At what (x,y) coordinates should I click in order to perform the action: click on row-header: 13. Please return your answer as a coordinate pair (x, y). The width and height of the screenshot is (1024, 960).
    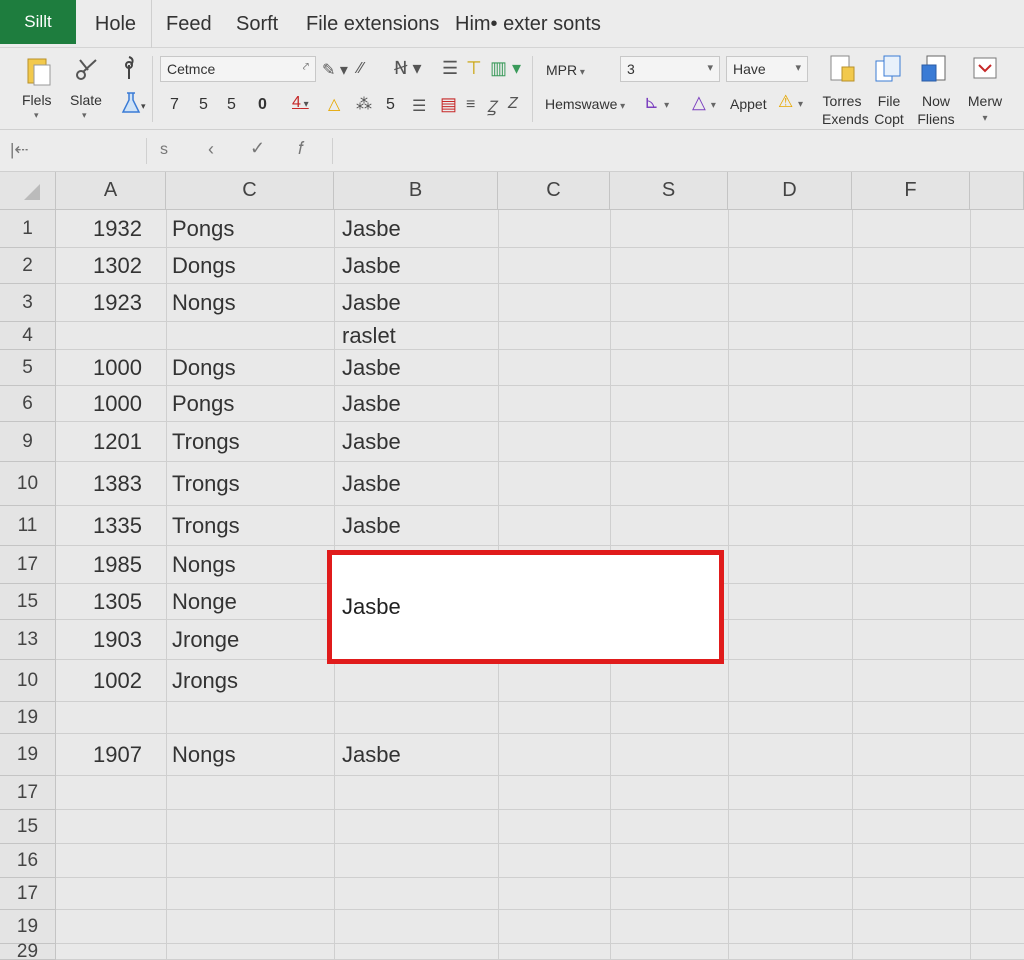
    Looking at the image, I should click on (28, 640).